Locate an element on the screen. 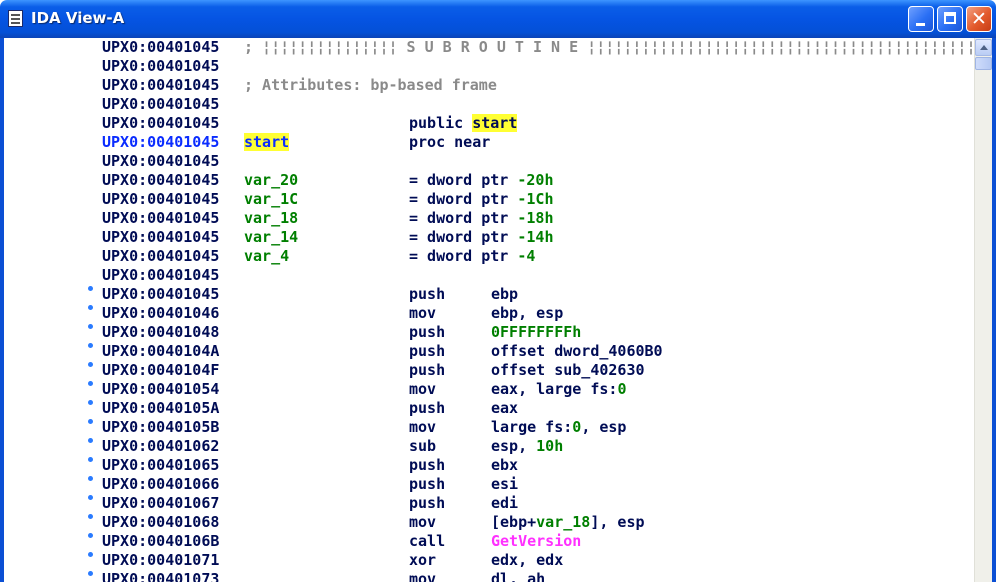 This screenshot has height=582, width=996. listing-line: UPX0:00401065 push ebx is located at coordinates (489, 465).